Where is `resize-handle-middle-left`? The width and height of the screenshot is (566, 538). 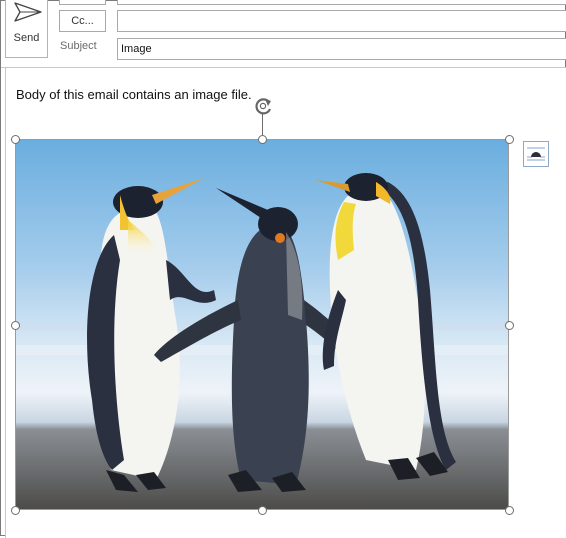 resize-handle-middle-left is located at coordinates (15, 325).